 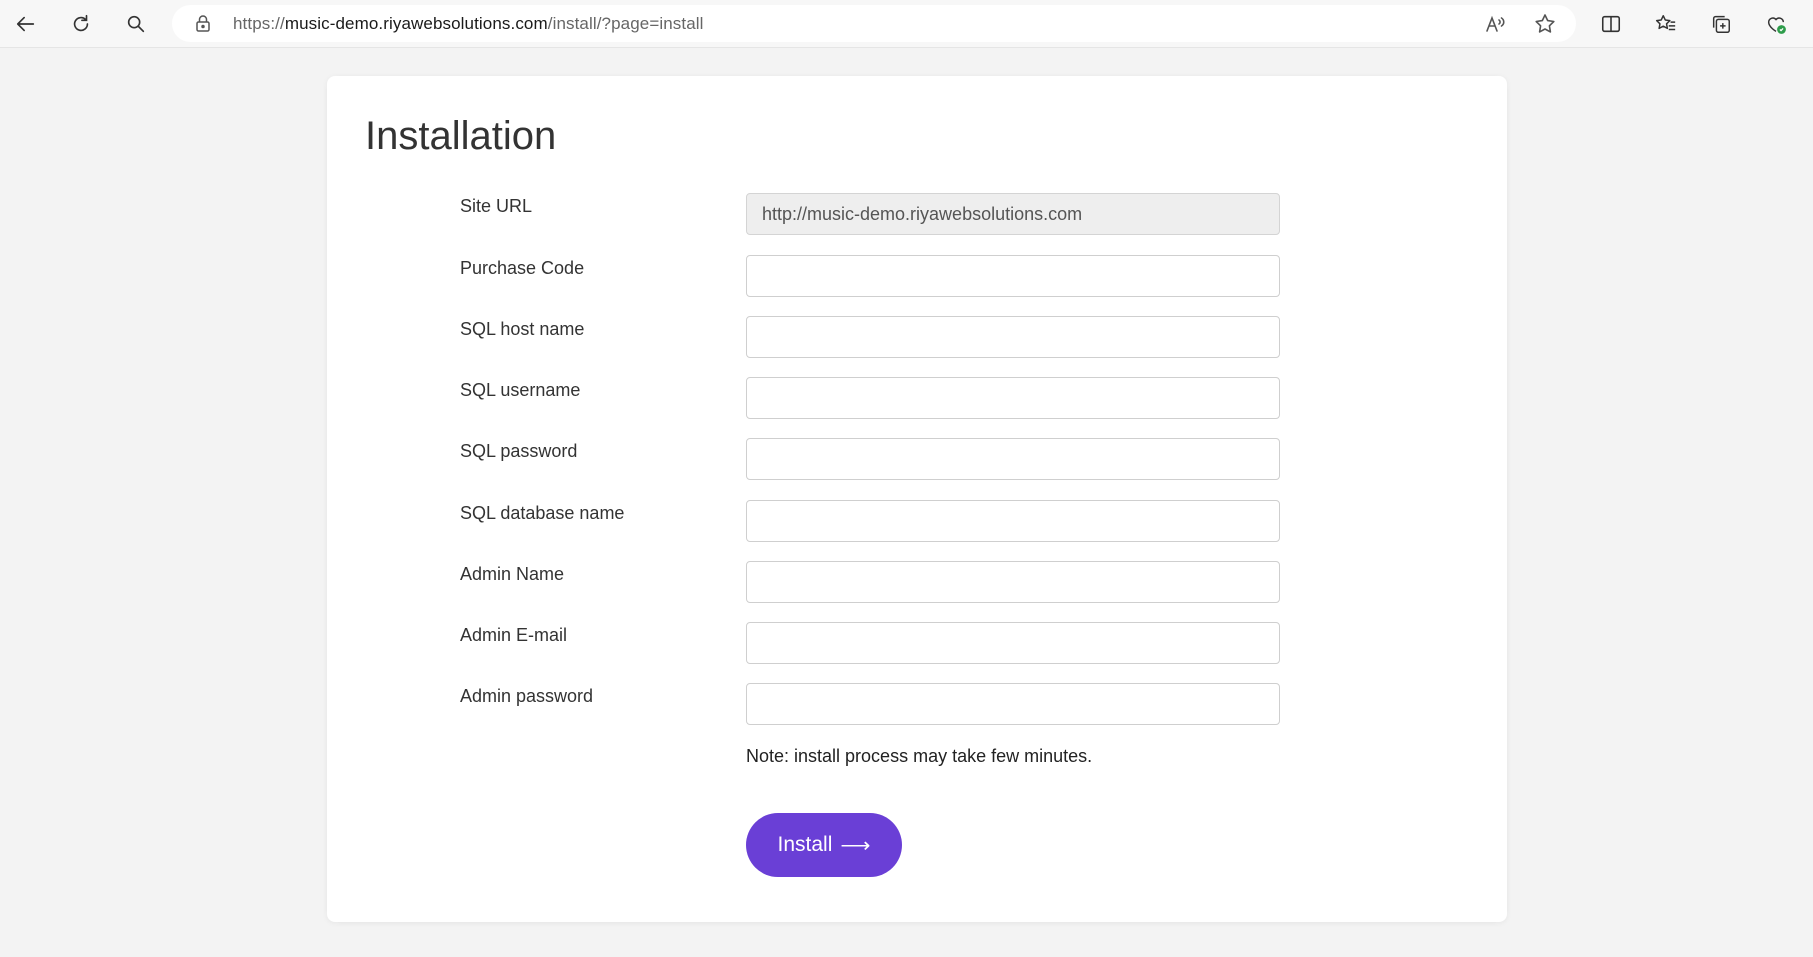 I want to click on form-row-admin-name: Admin Name, so click(x=917, y=583).